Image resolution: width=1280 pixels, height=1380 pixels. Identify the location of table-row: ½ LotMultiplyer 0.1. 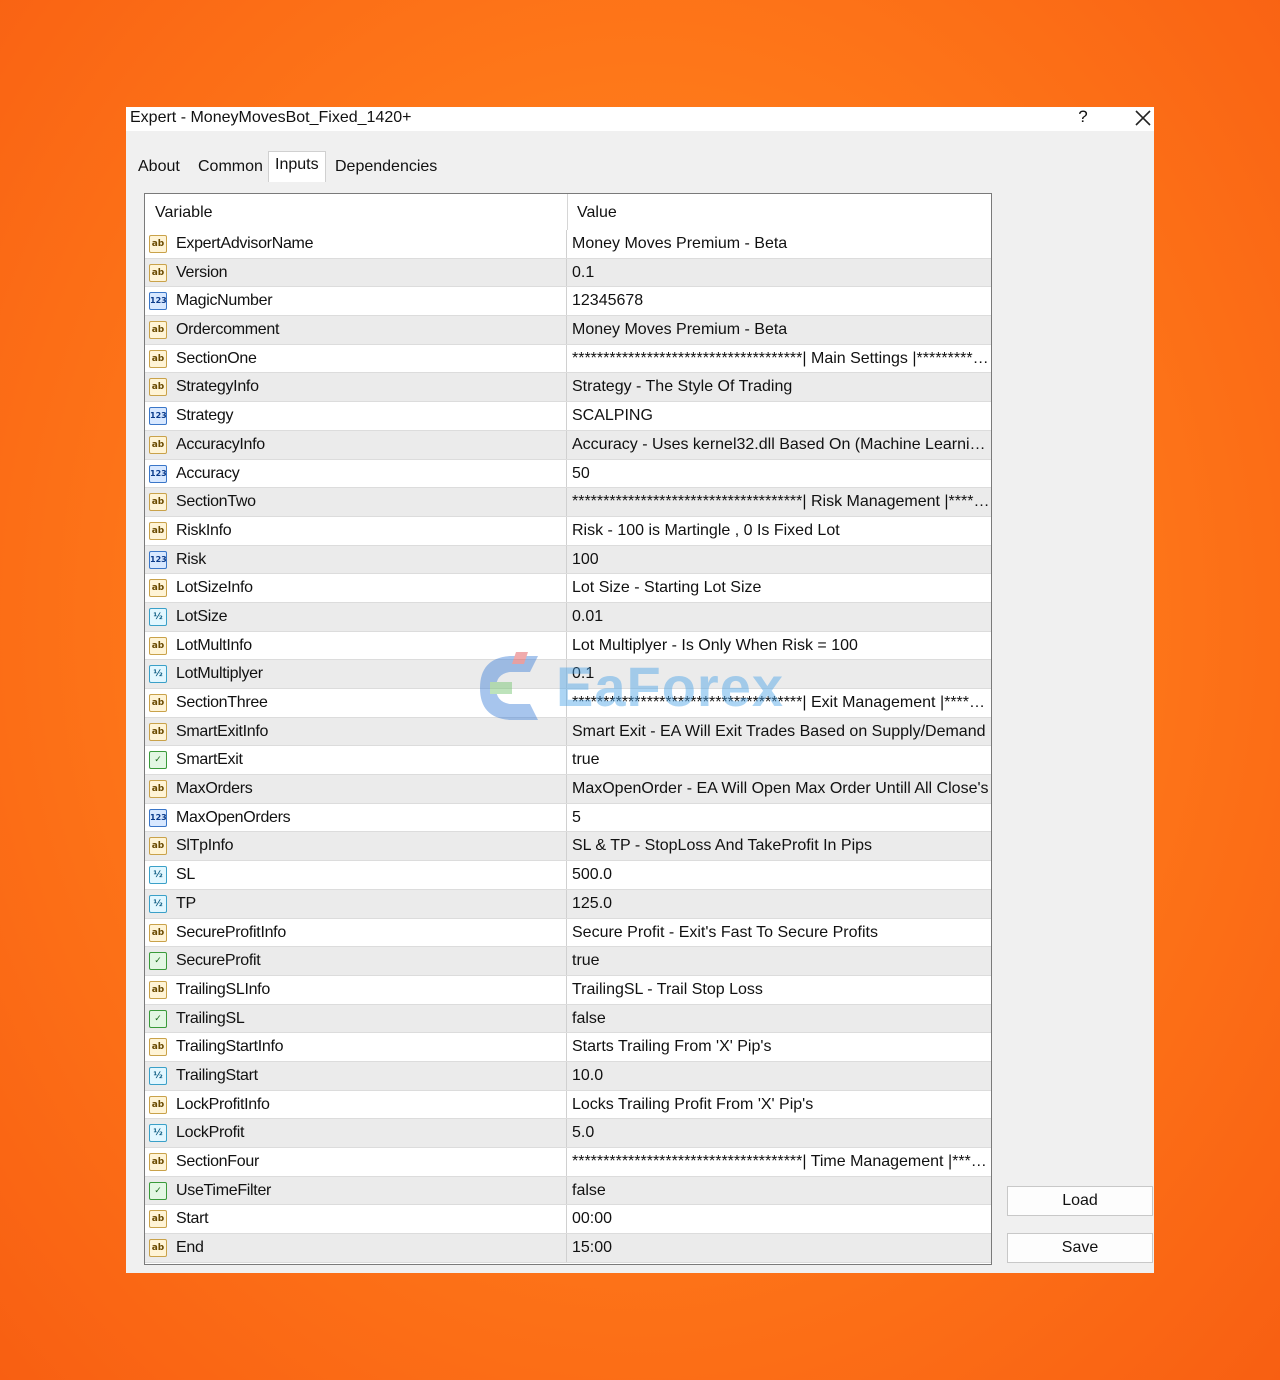
(568, 674).